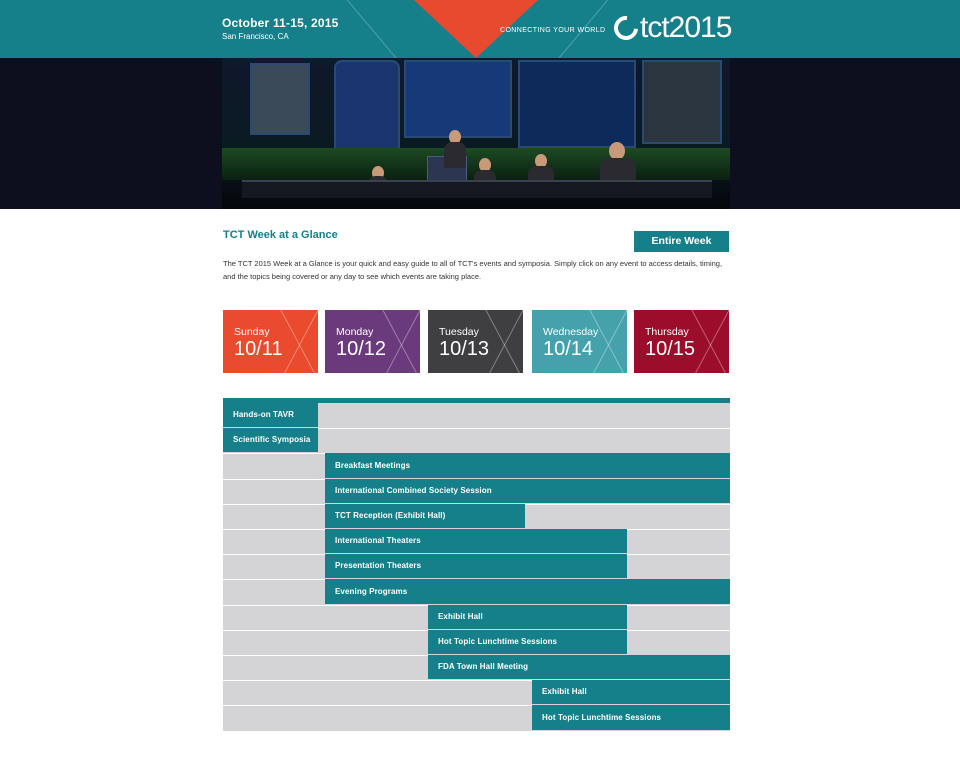  I want to click on schedule-event: International Theaters, so click(476, 541).